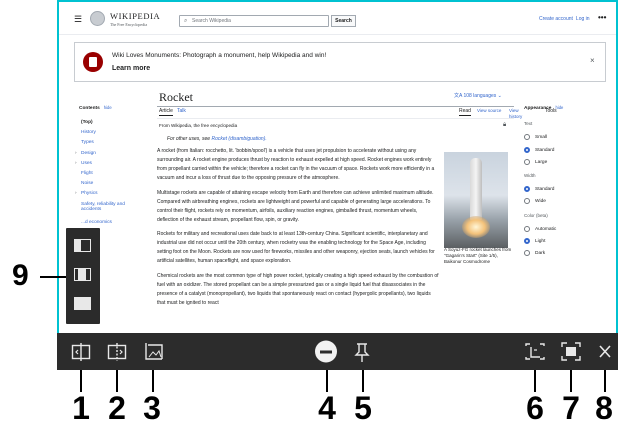  Describe the element at coordinates (476, 189) in the screenshot. I see `rocket-shape` at that location.